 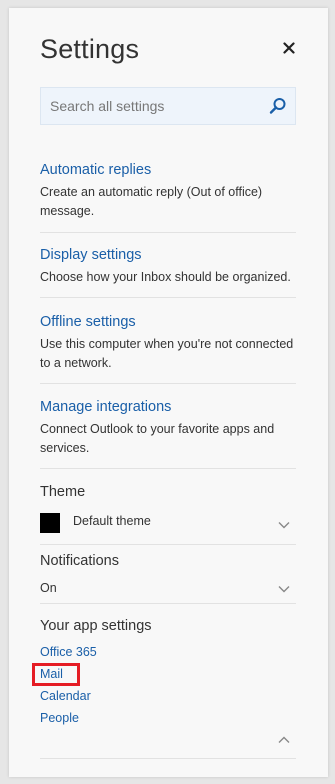 I want to click on close-button, so click(x=289, y=48).